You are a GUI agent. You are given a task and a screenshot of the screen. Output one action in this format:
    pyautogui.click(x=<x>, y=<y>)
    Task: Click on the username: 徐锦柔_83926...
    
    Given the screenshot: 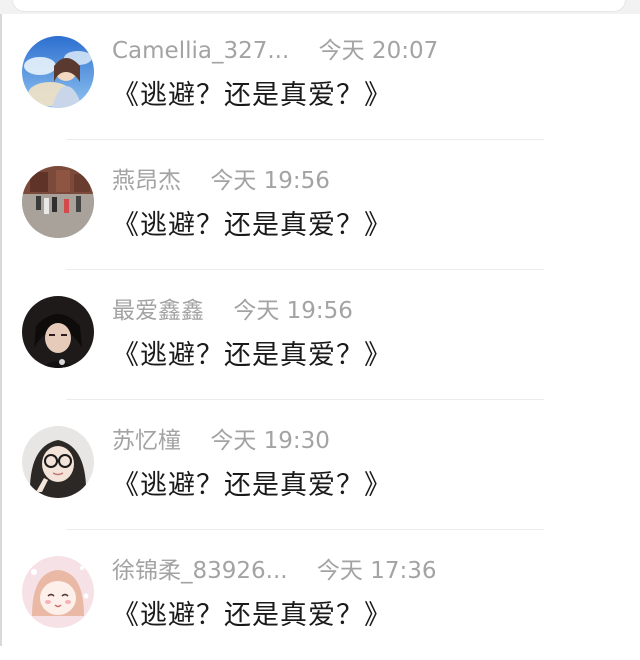 What is the action you would take?
    pyautogui.click(x=200, y=571)
    